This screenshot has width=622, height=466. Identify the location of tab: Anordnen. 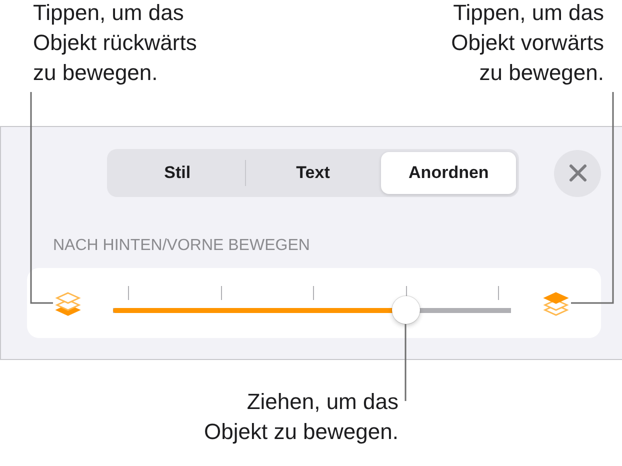
(448, 173).